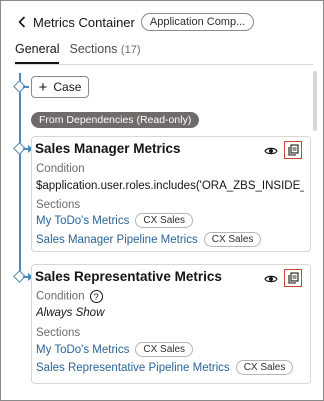 The image size is (324, 401). I want to click on tab-sections-label: Sections, so click(93, 49).